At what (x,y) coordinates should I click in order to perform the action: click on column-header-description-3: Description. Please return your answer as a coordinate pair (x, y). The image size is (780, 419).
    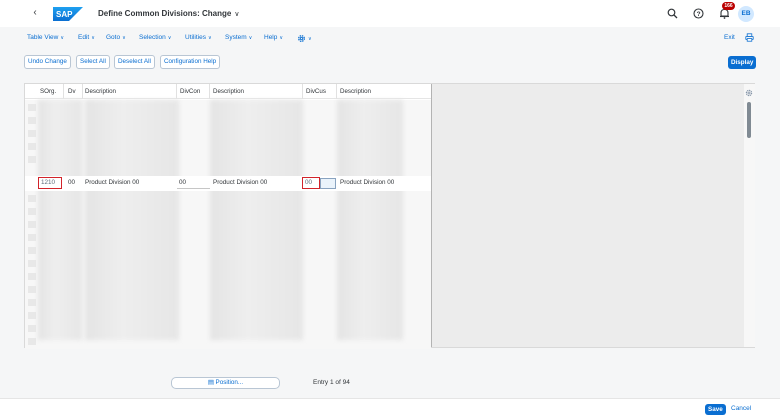
    Looking at the image, I should click on (355, 91).